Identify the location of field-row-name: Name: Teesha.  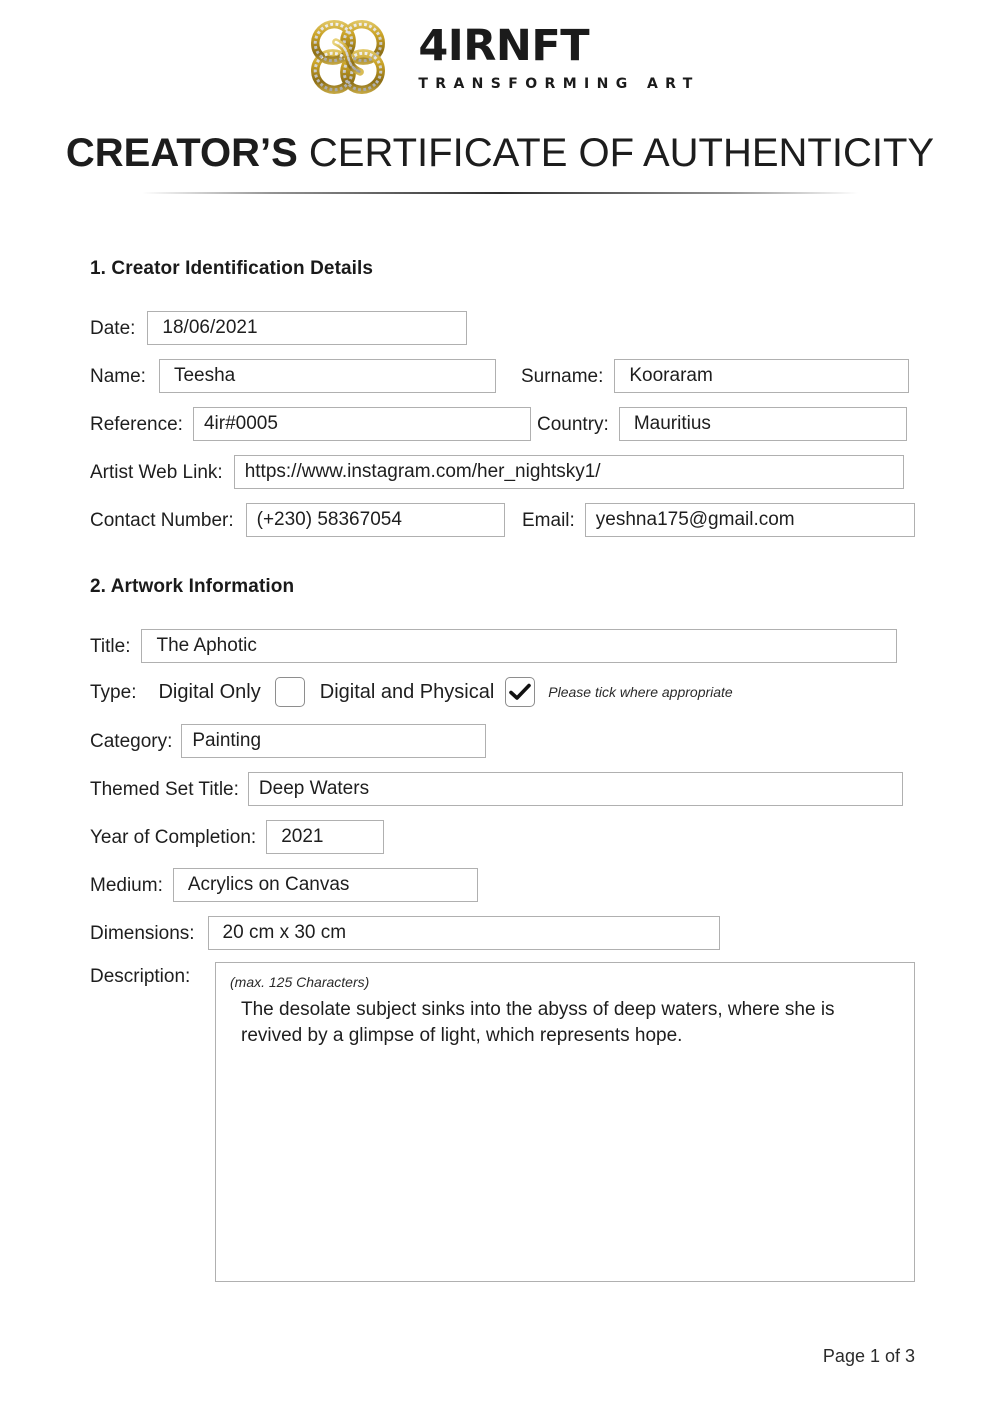
(293, 376).